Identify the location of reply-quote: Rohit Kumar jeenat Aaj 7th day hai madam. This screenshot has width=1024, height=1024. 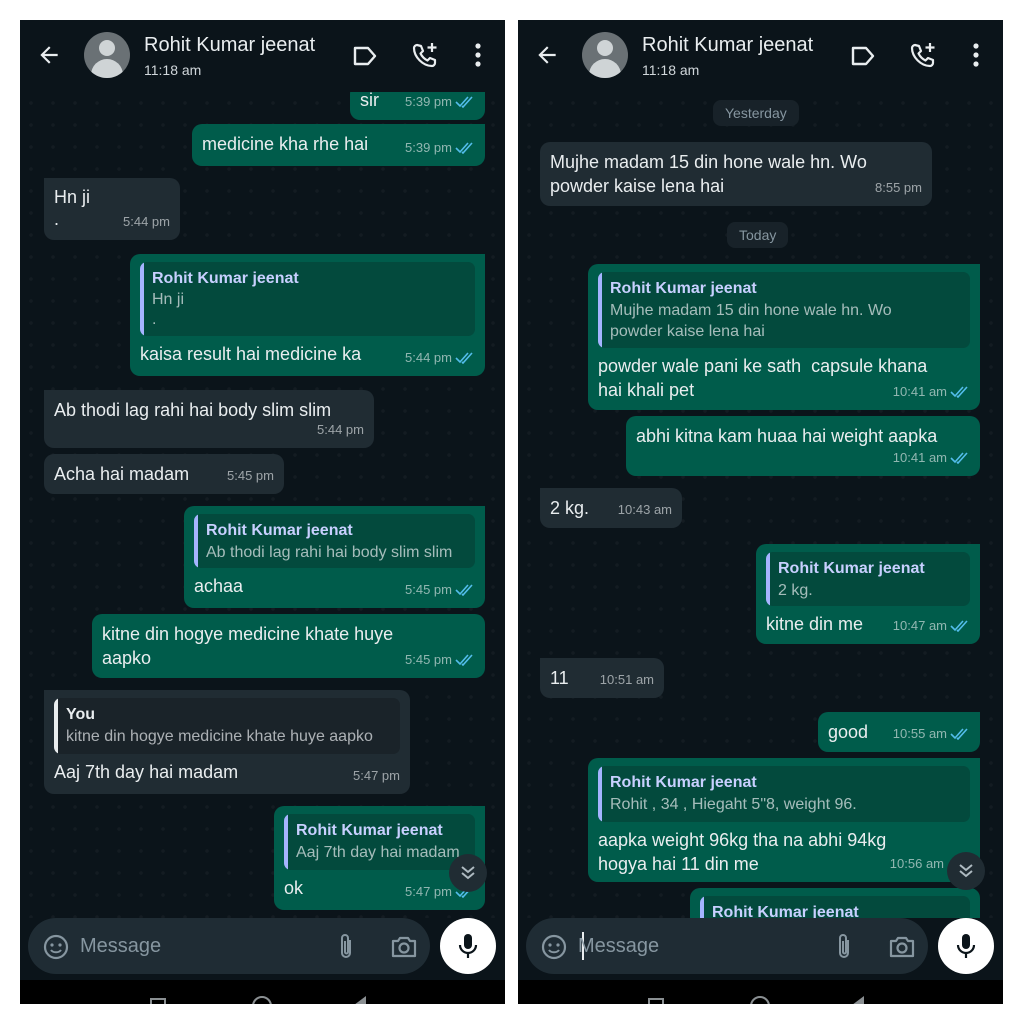
(379, 842).